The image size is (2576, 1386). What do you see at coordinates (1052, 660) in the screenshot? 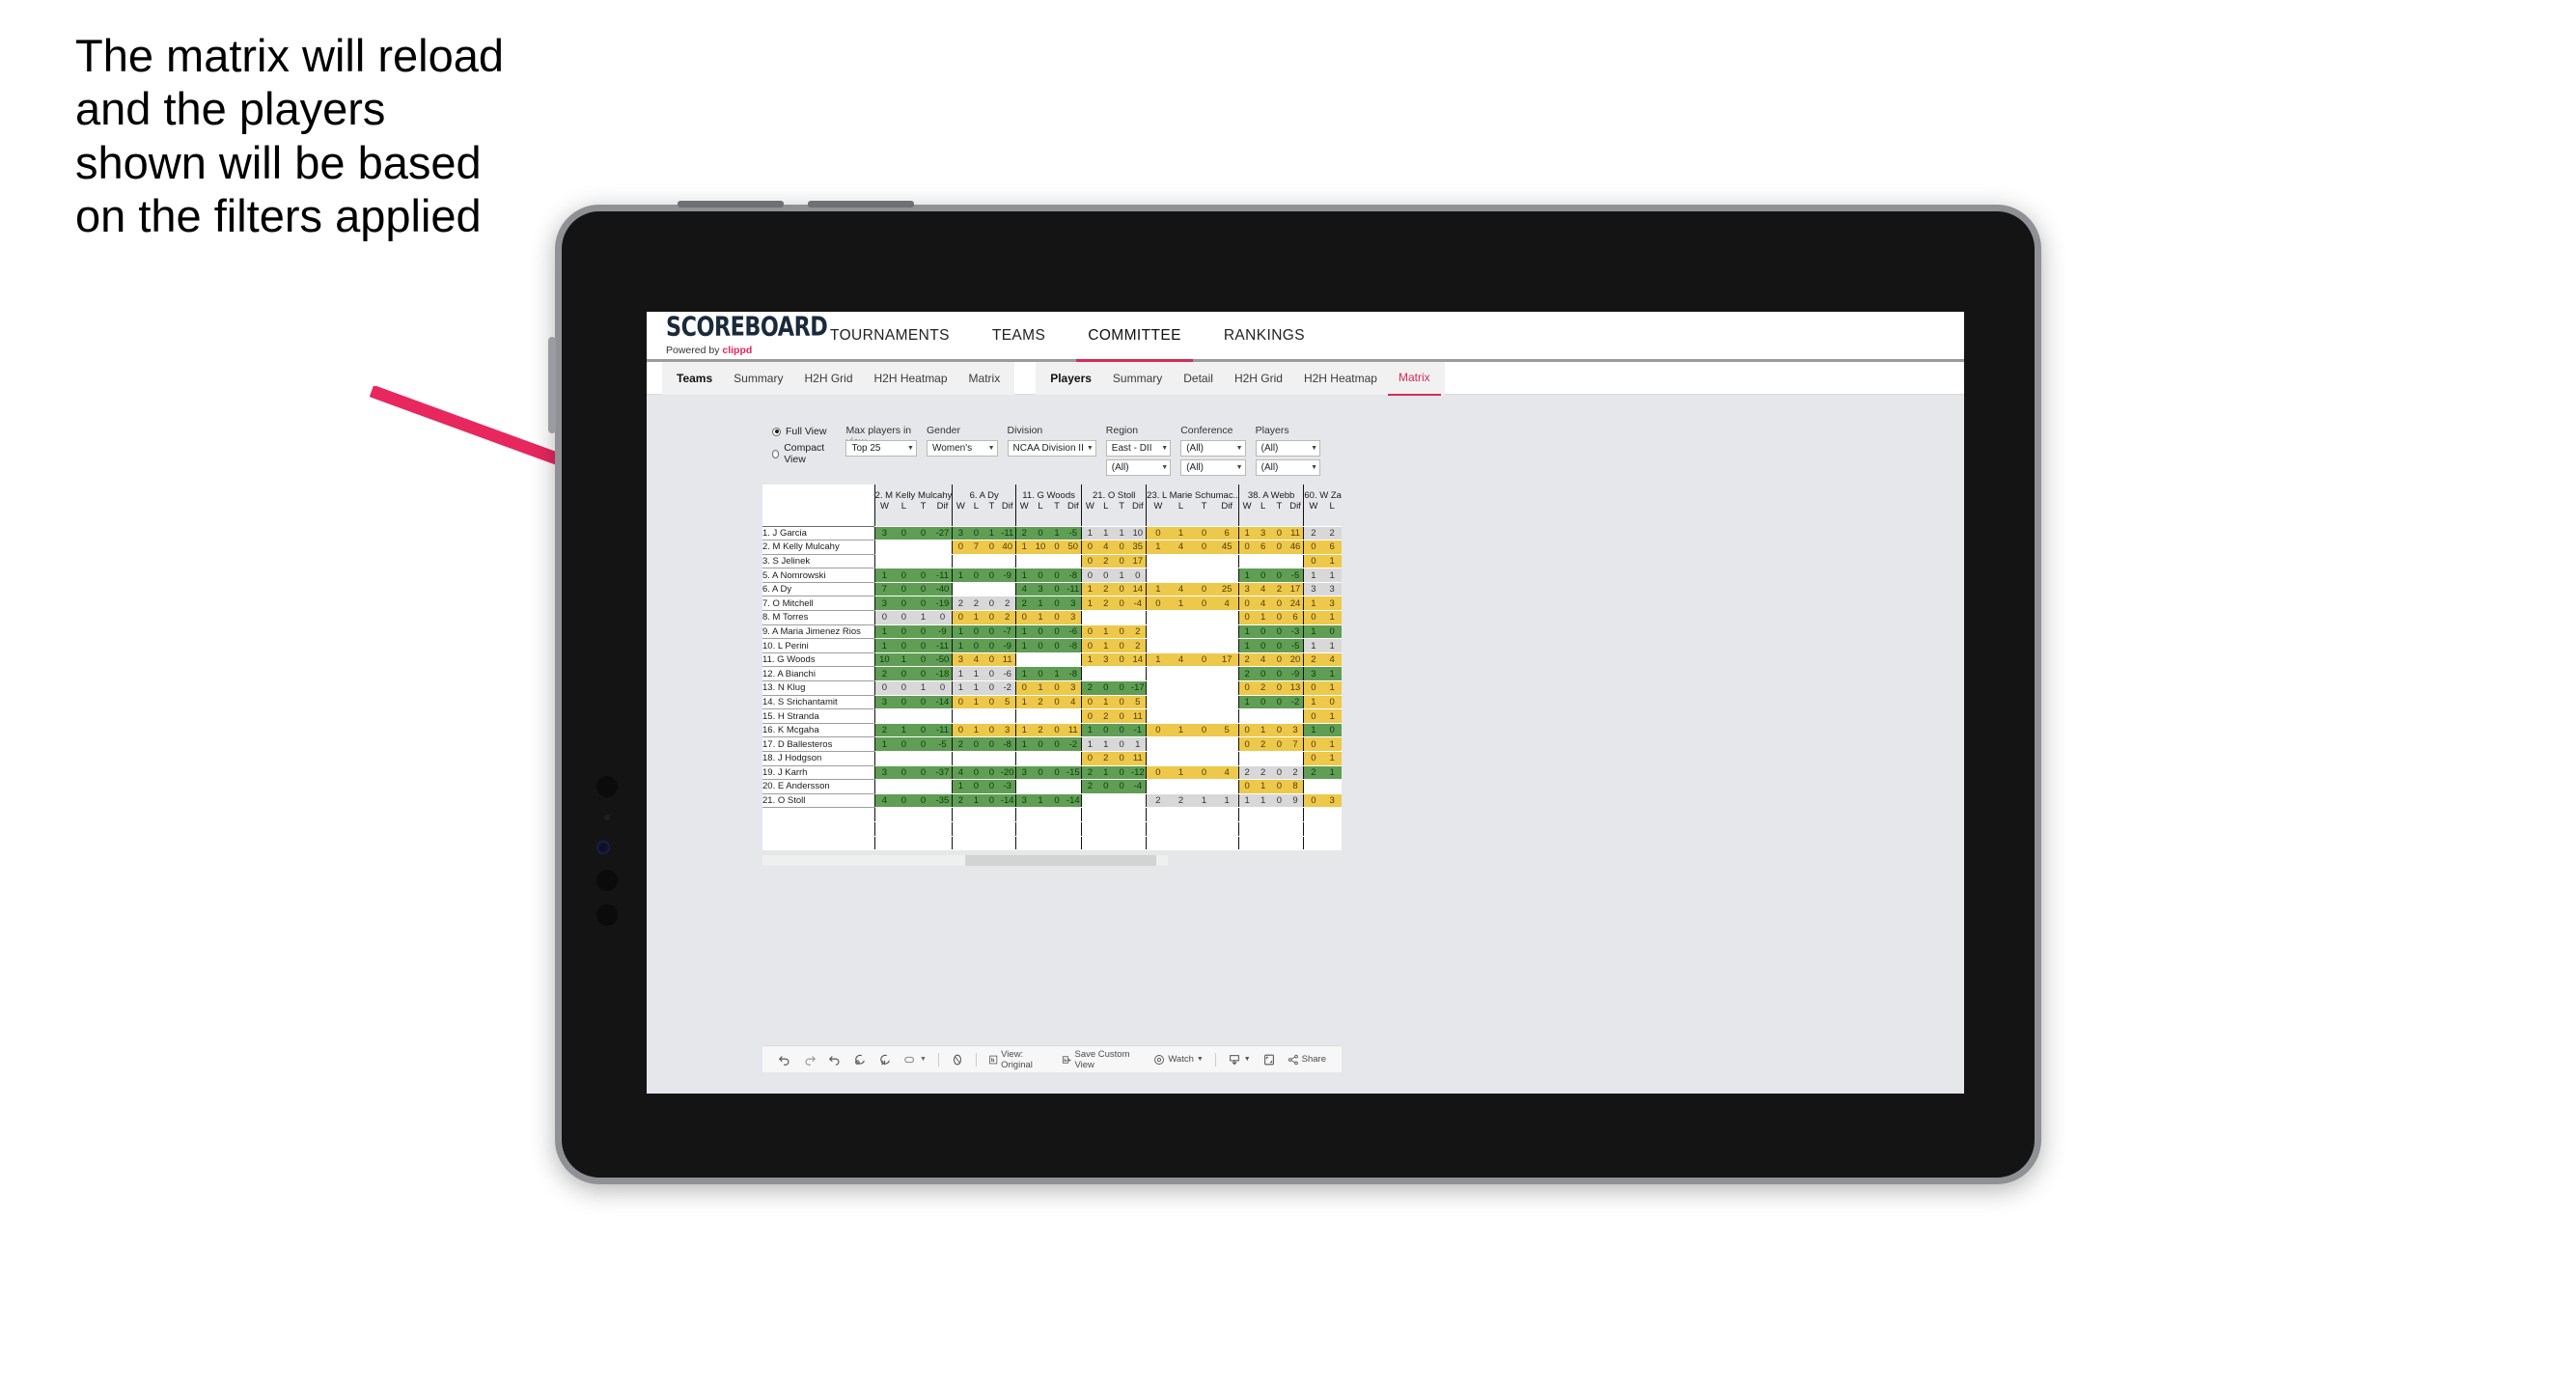
I see `table-row: 11. G Woods 10 1 0 -50 3 4 0 11 1 3 0 14 1 4 0 17 2 4 0 20 2 4` at bounding box center [1052, 660].